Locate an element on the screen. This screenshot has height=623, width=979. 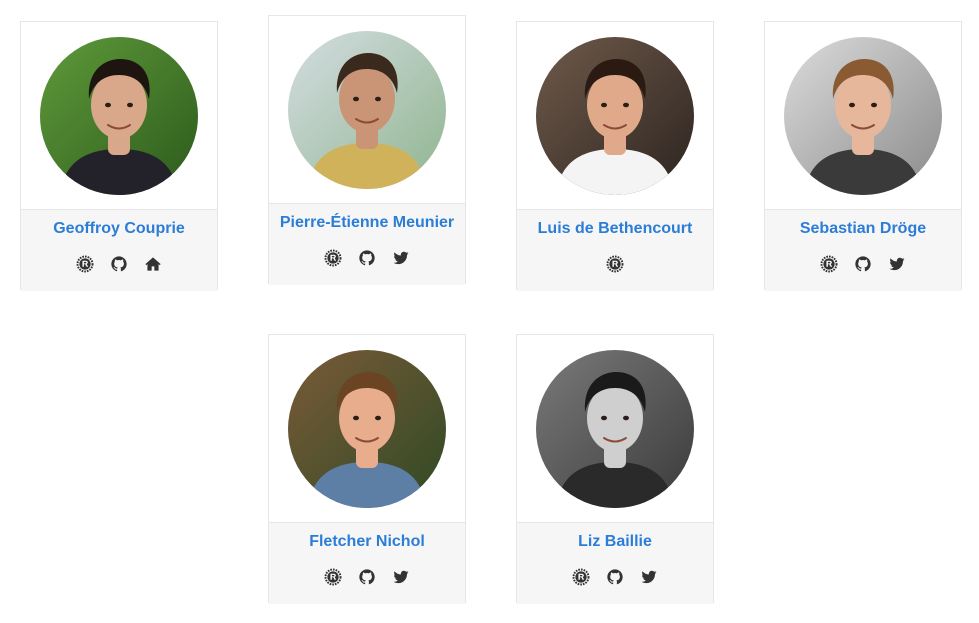
team-card: Fletcher Nichol is located at coordinates (367, 469).